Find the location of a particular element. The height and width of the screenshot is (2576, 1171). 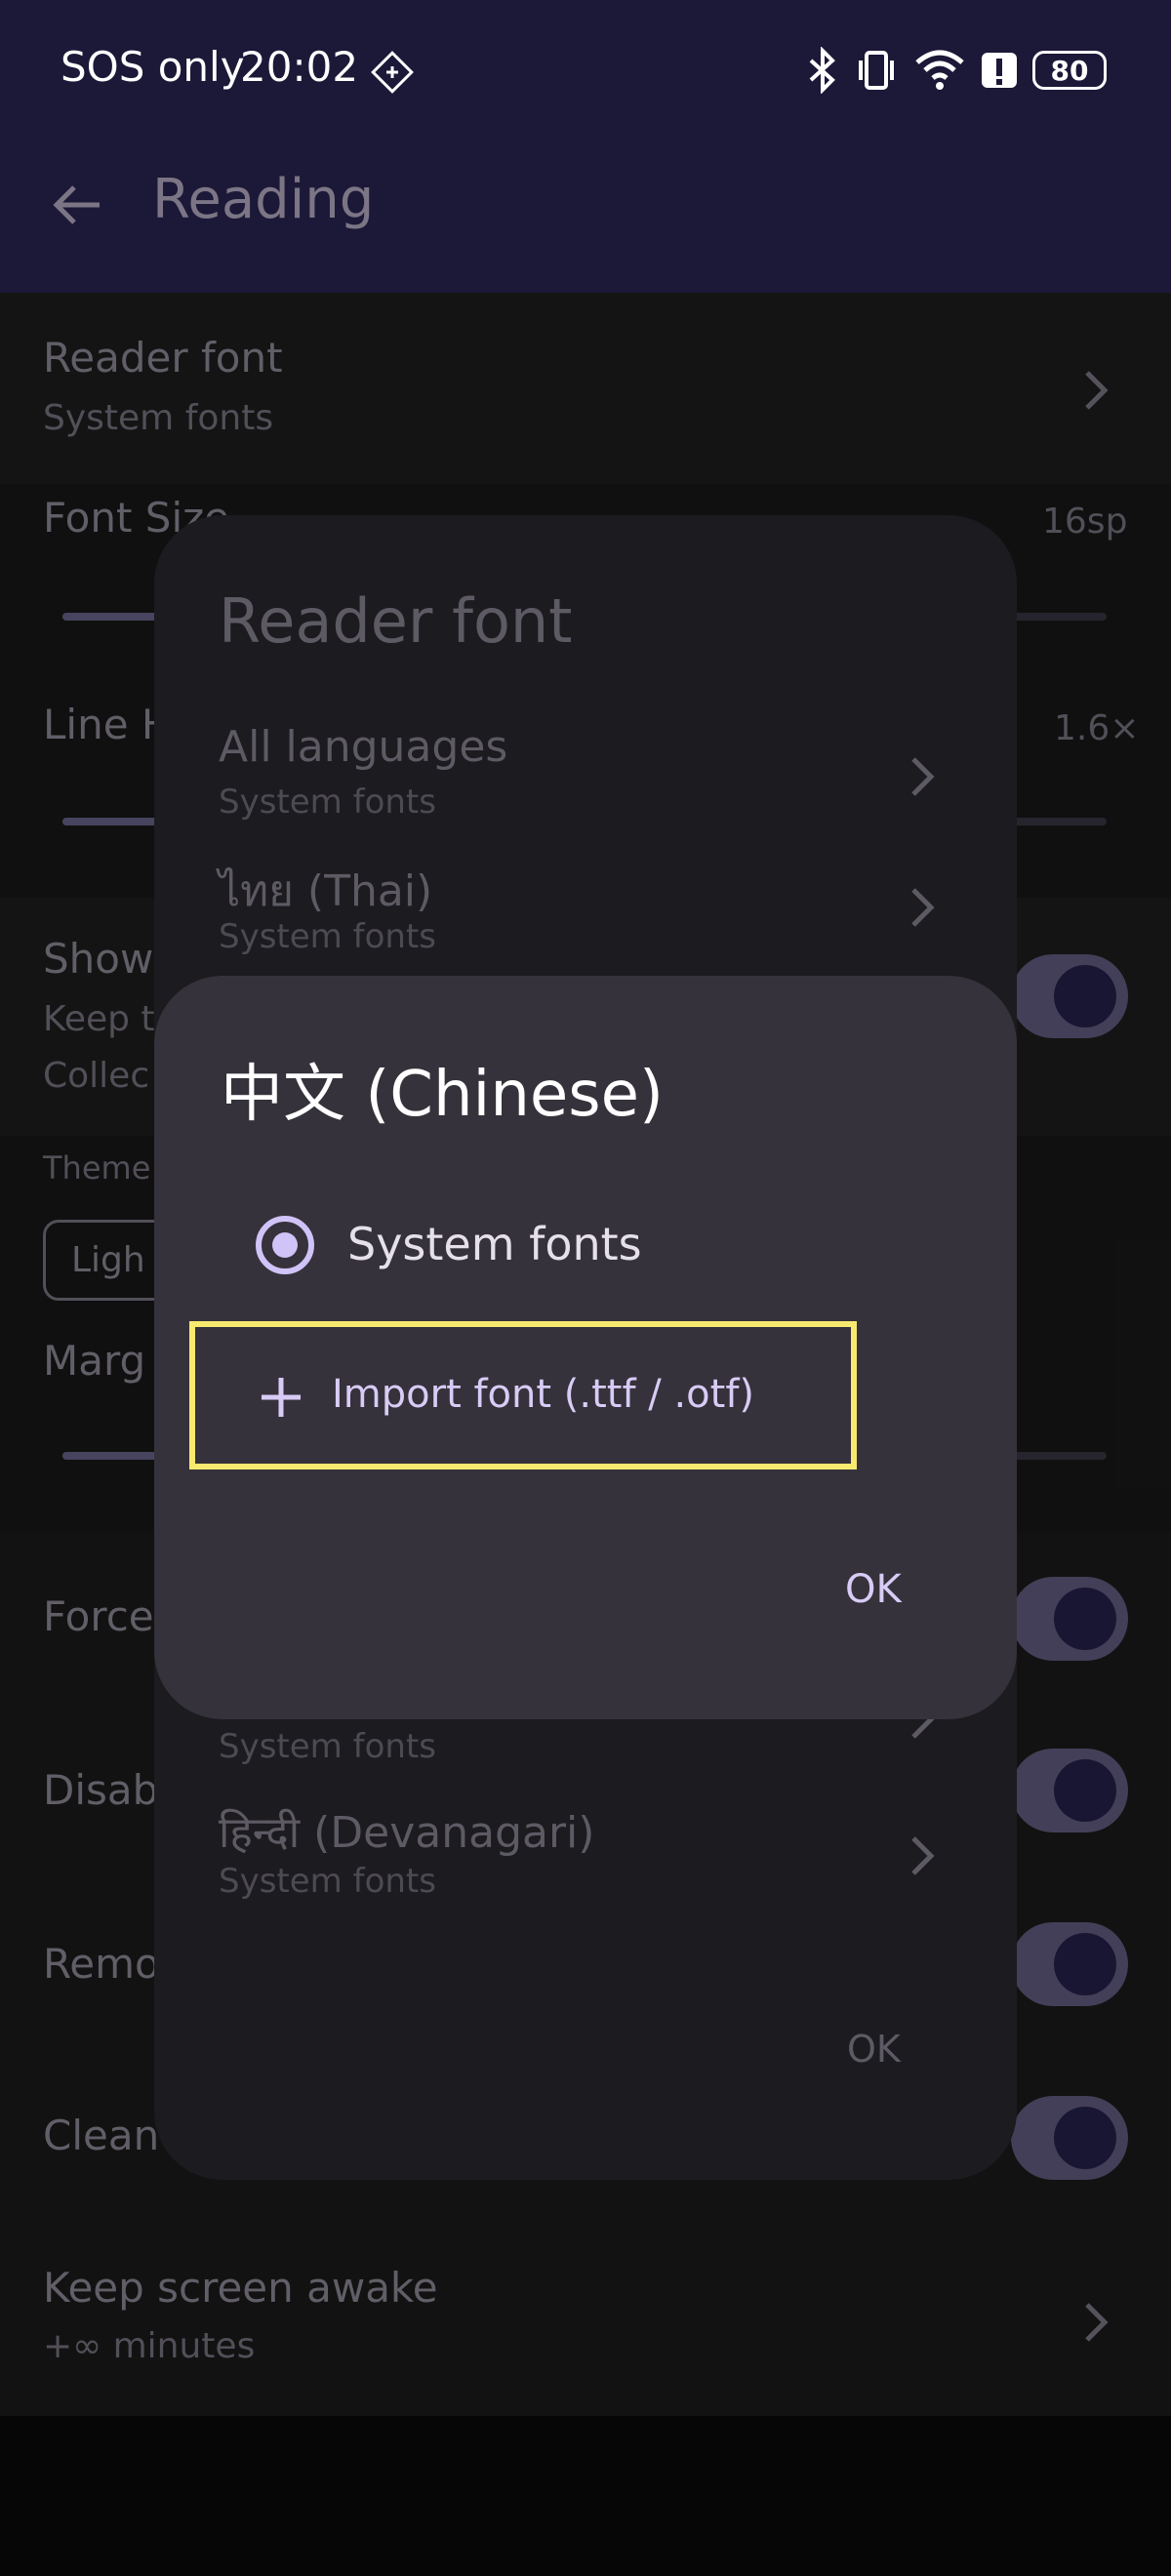

import-font-label: Import font (.ttf / .otf) is located at coordinates (543, 1394).